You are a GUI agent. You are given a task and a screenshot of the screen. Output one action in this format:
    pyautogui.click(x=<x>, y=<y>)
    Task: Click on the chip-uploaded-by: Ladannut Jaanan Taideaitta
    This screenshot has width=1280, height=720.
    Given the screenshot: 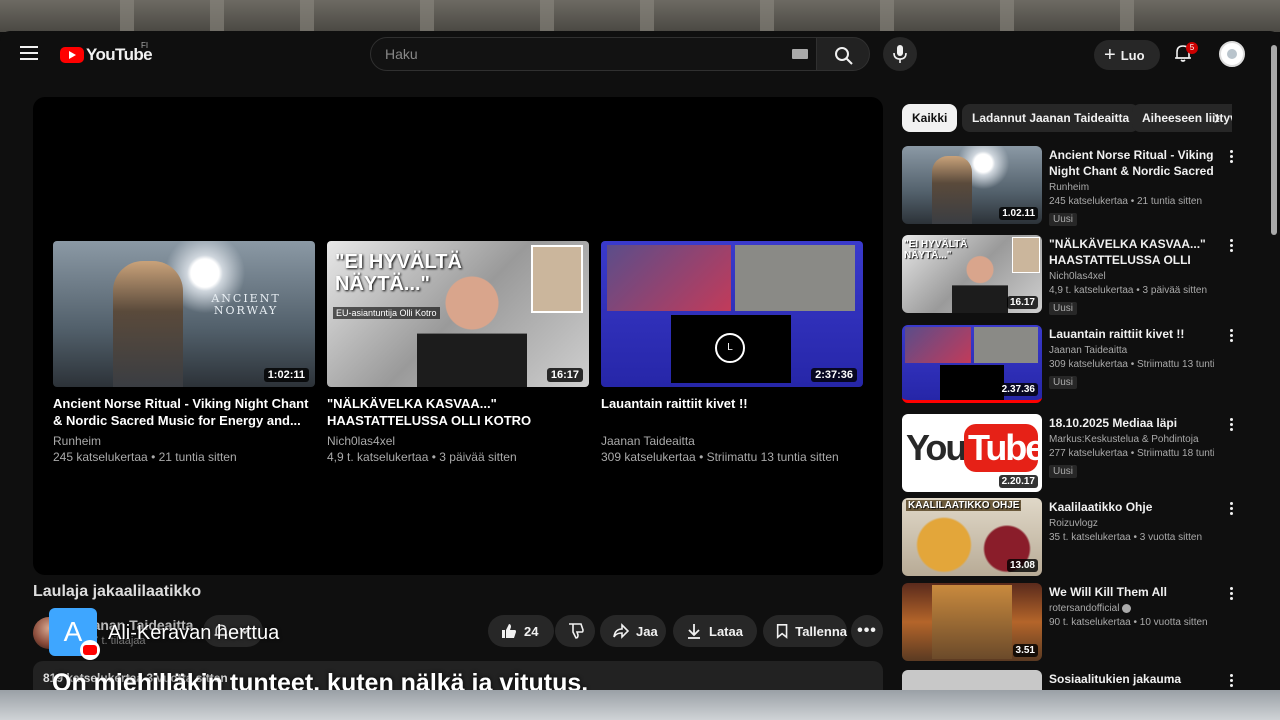 What is the action you would take?
    pyautogui.click(x=1051, y=118)
    